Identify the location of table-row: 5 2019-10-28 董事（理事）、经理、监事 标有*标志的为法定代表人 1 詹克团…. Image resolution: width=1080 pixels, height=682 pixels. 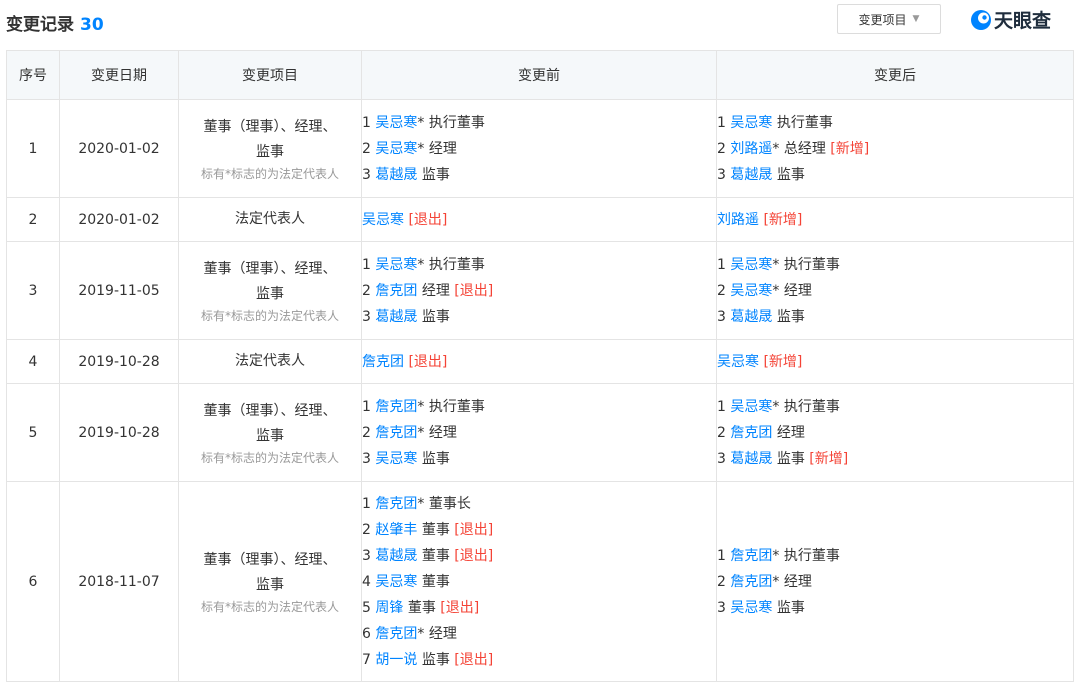
(540, 432).